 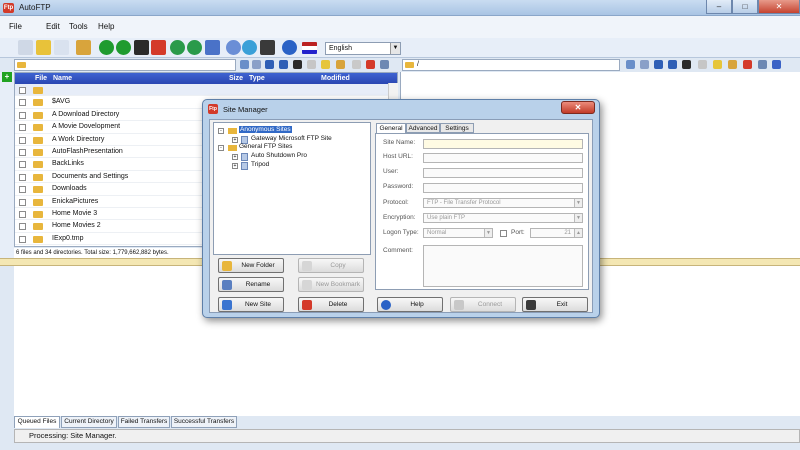 What do you see at coordinates (7, 77) in the screenshot?
I see `add-icon: +` at bounding box center [7, 77].